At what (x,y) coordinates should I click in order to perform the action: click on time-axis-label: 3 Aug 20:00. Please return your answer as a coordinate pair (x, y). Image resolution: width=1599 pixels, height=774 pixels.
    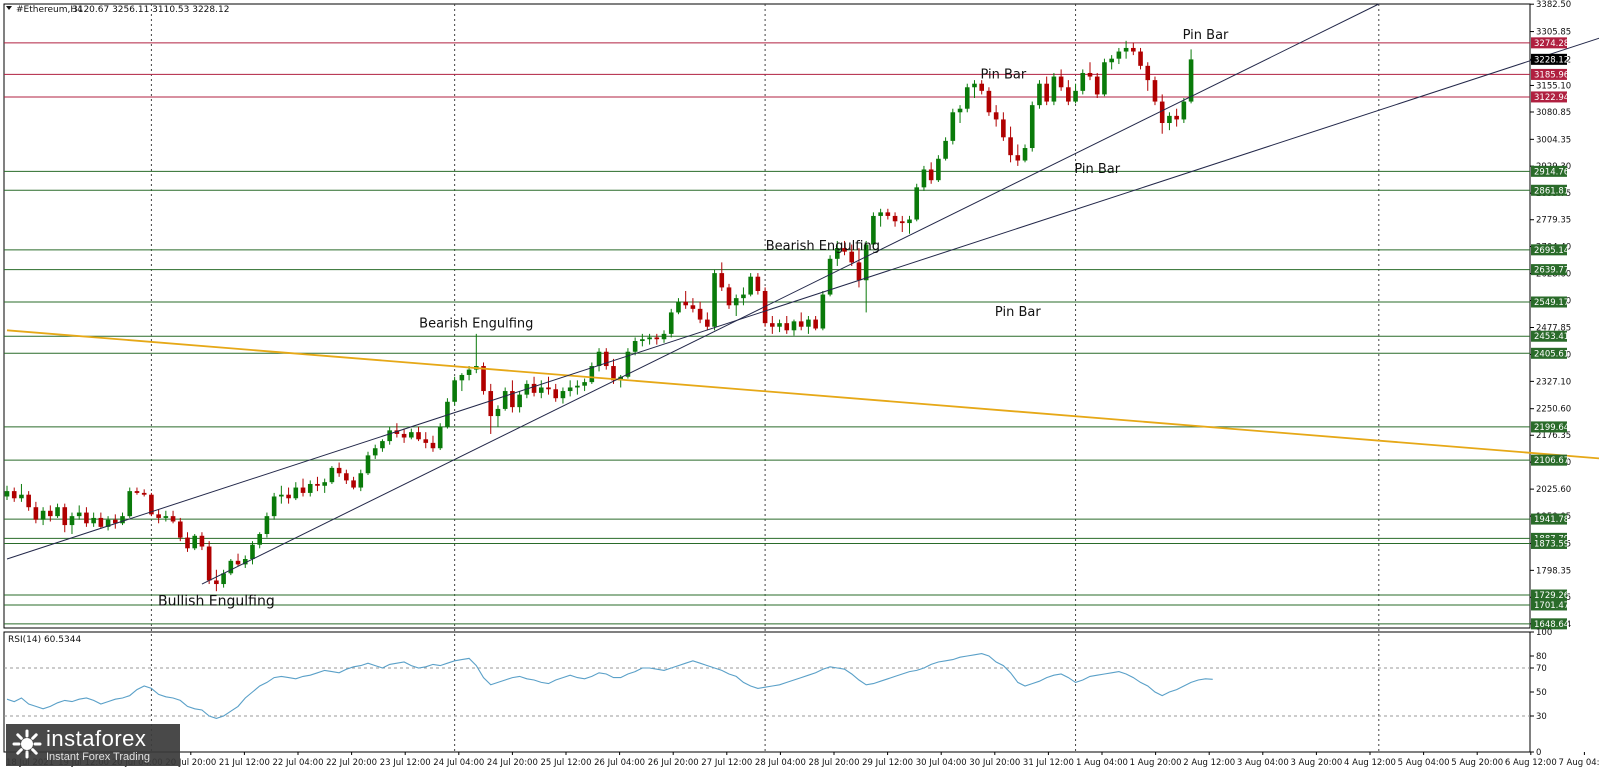
    Looking at the image, I should click on (1316, 763).